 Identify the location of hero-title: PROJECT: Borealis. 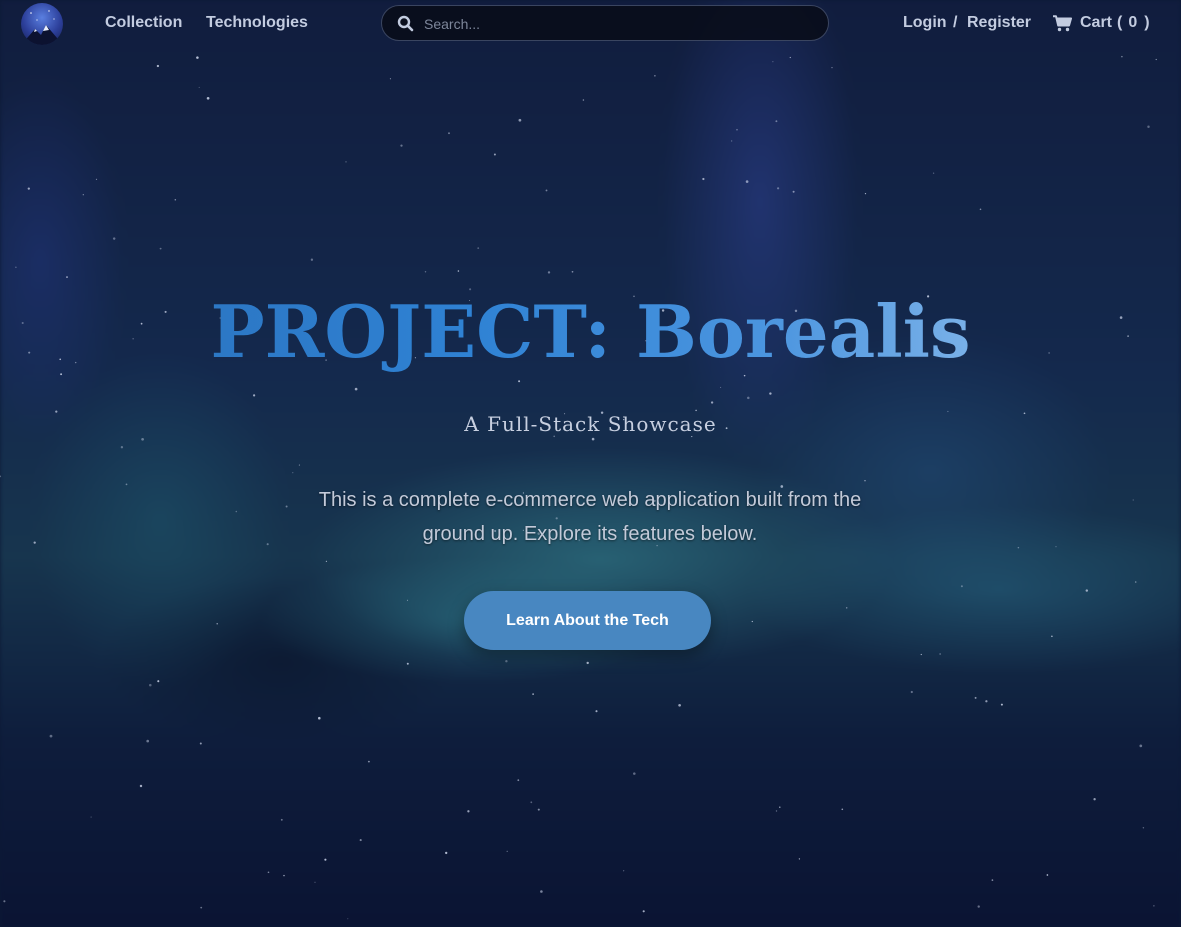
(590, 332).